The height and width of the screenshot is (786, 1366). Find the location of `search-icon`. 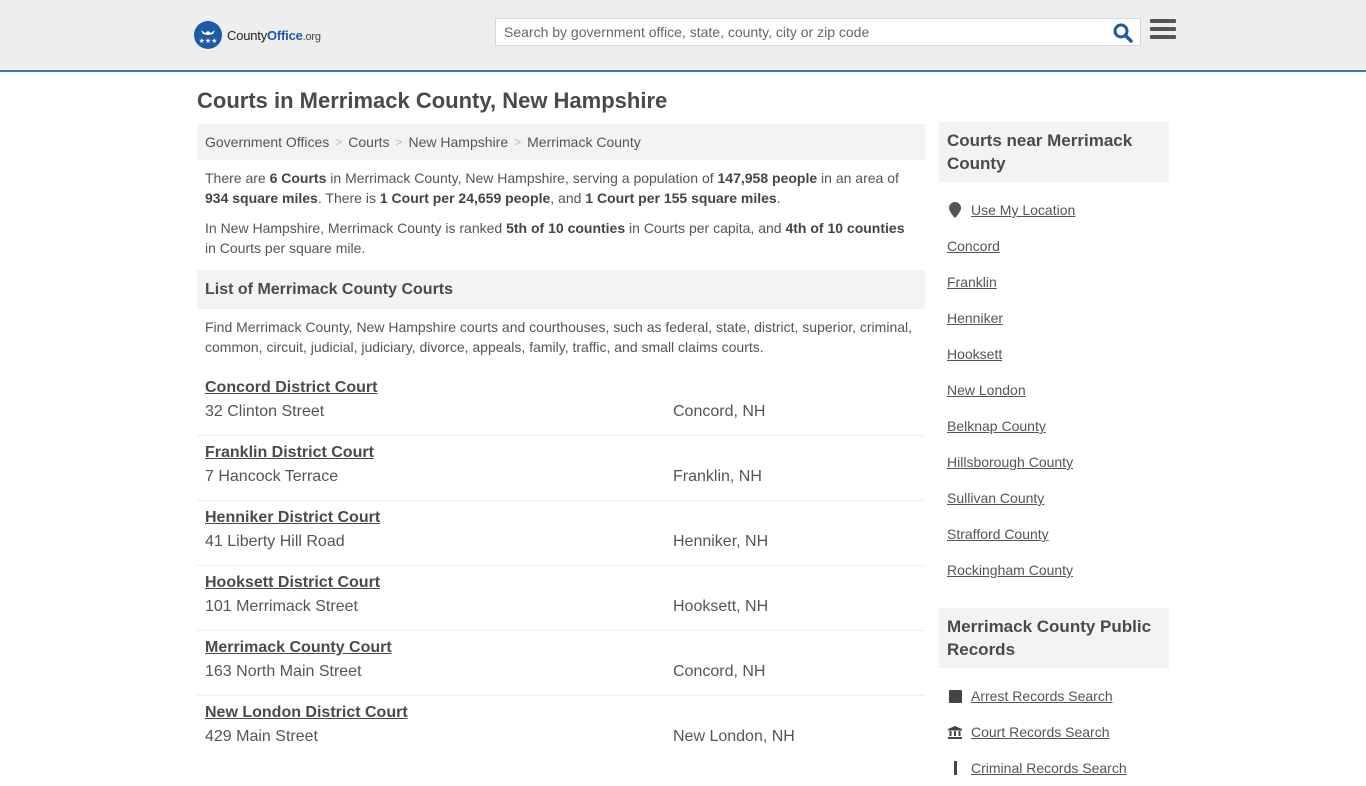

search-icon is located at coordinates (1123, 33).